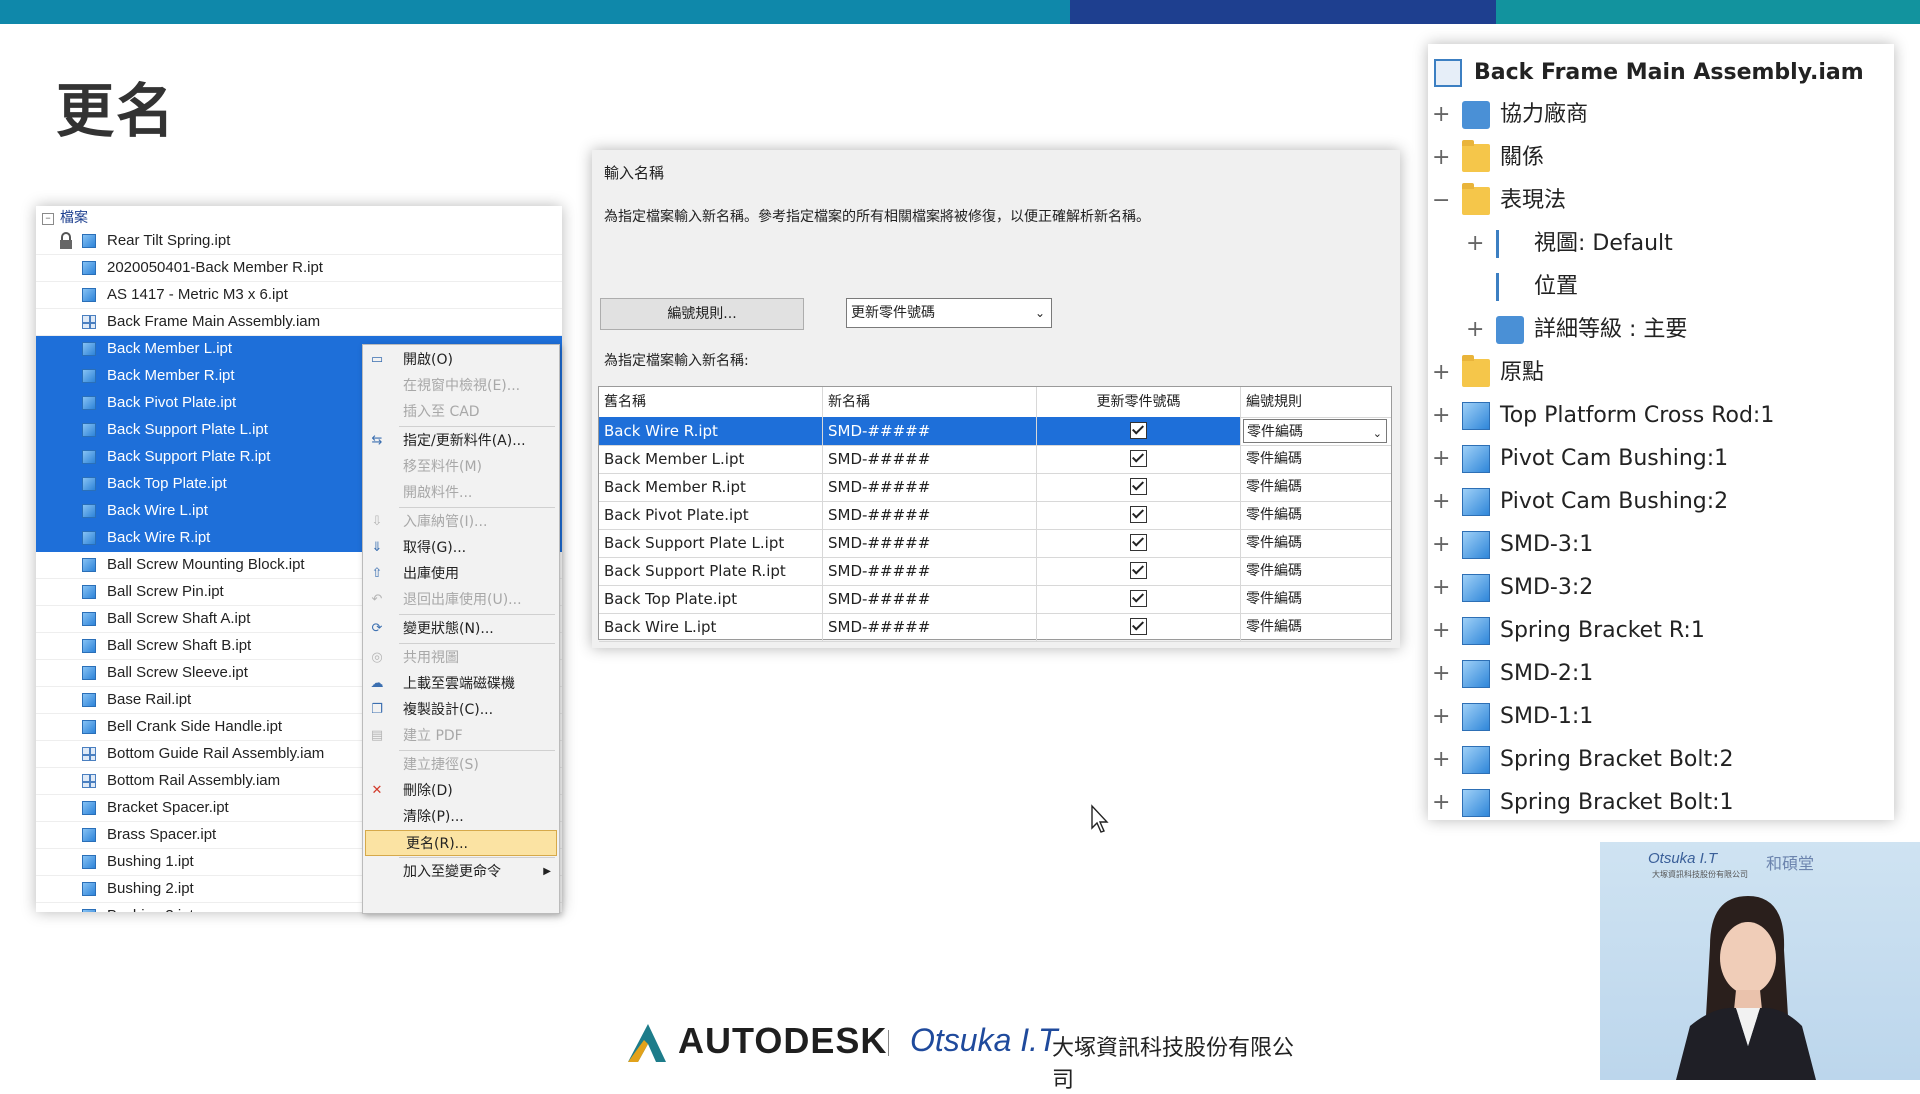 This screenshot has width=1920, height=1094. Describe the element at coordinates (1661, 545) in the screenshot. I see `tree-node: + SMD-3:1` at that location.